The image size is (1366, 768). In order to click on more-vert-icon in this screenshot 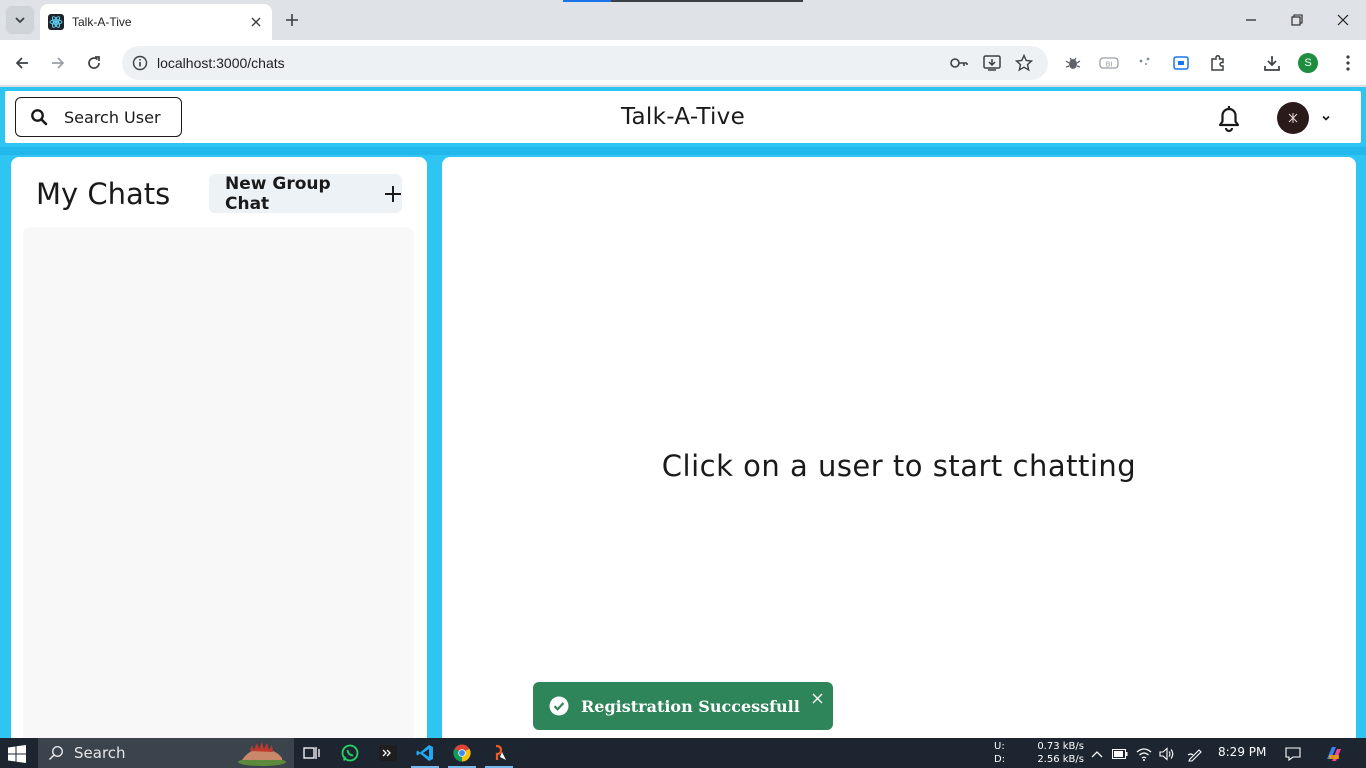, I will do `click(1348, 63)`.